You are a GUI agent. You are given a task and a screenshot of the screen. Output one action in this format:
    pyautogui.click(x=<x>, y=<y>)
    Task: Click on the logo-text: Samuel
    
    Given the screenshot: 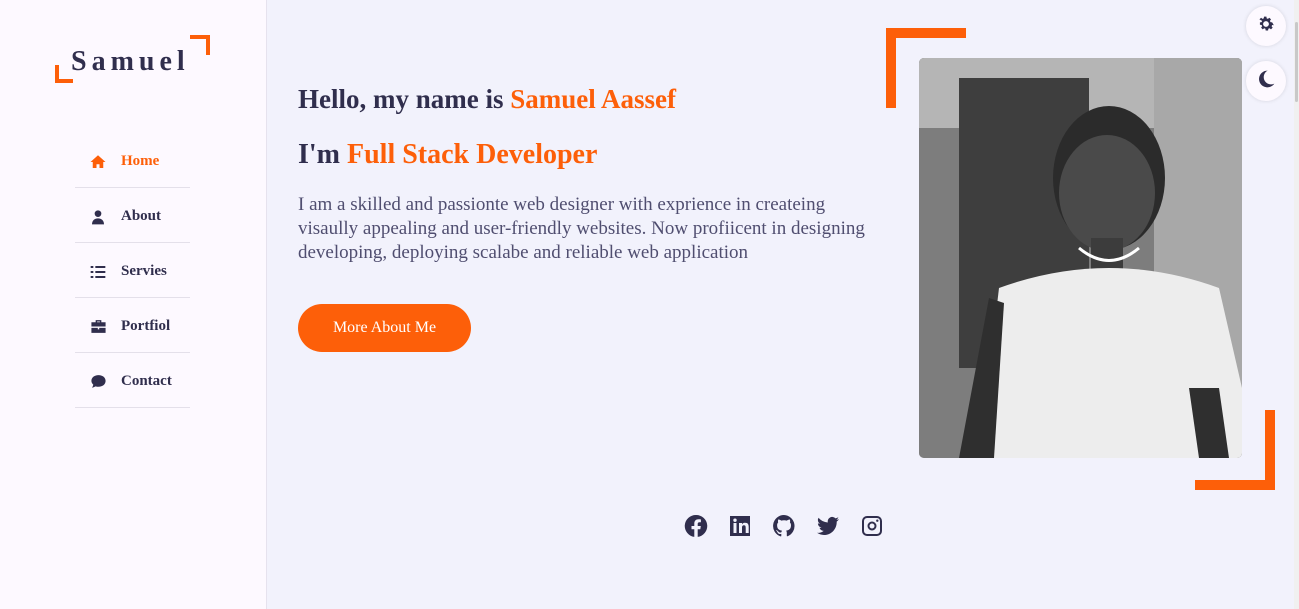 What is the action you would take?
    pyautogui.click(x=130, y=62)
    